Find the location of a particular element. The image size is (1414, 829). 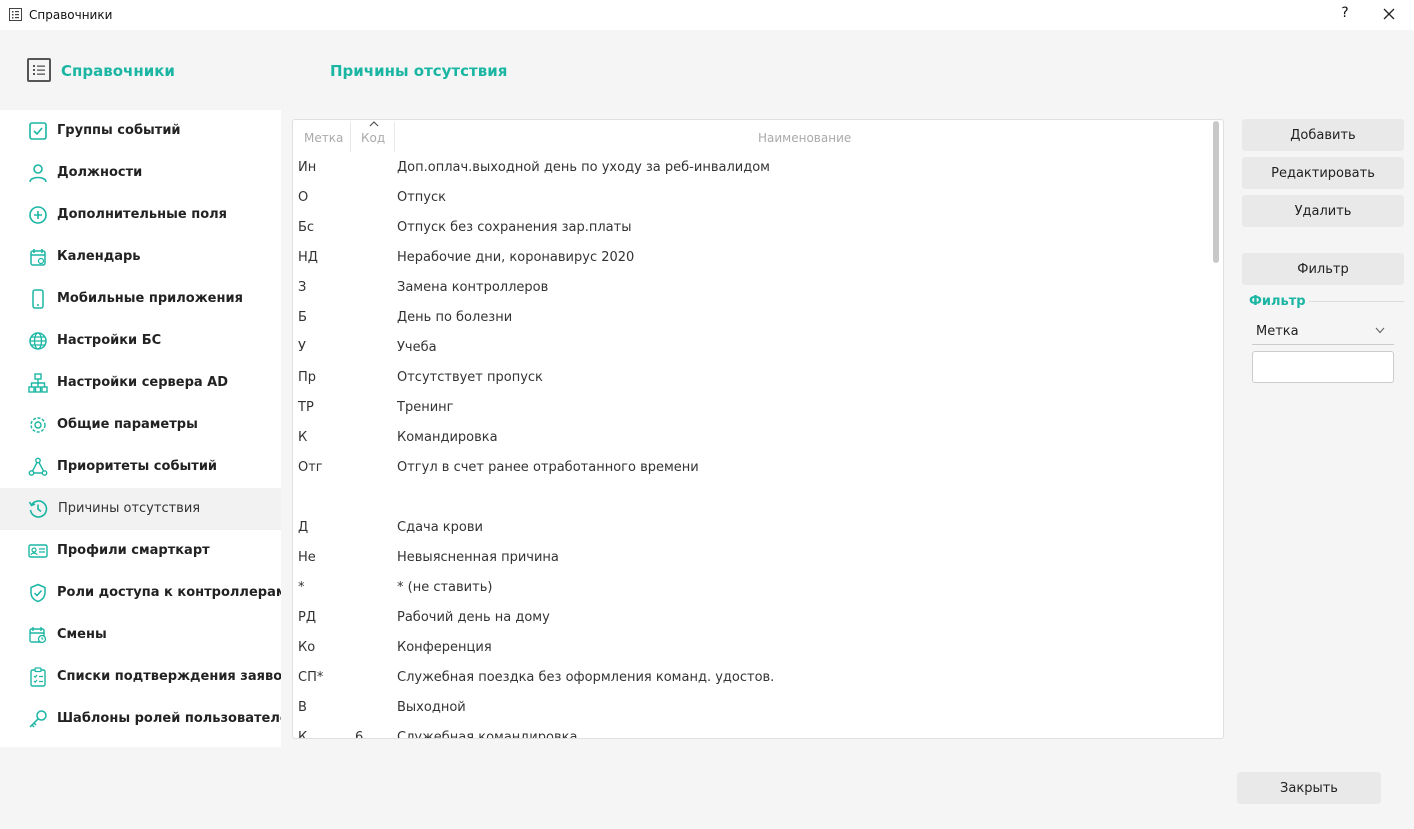

sidebar-item-bs-settings: Настройки БС is located at coordinates (140, 341).